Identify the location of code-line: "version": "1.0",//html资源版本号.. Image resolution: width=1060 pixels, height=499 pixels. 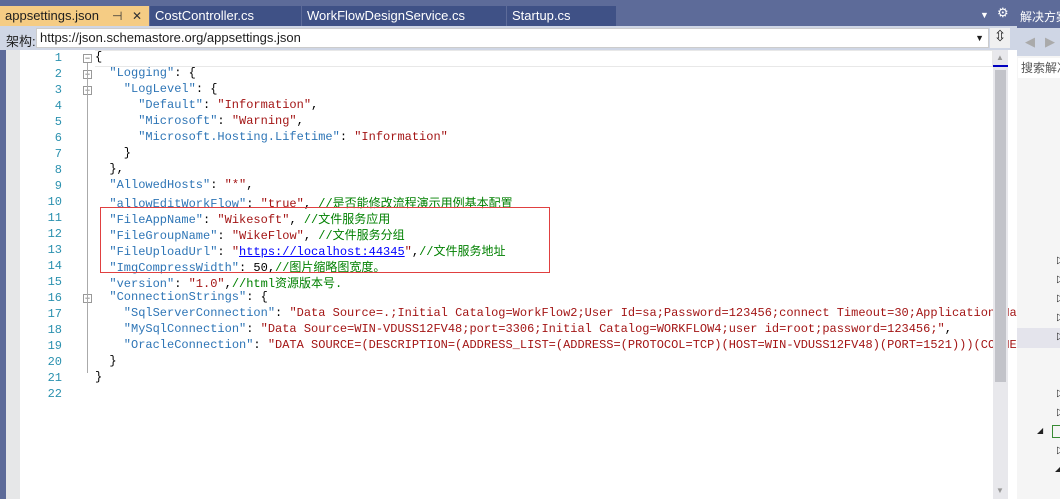
(226, 282).